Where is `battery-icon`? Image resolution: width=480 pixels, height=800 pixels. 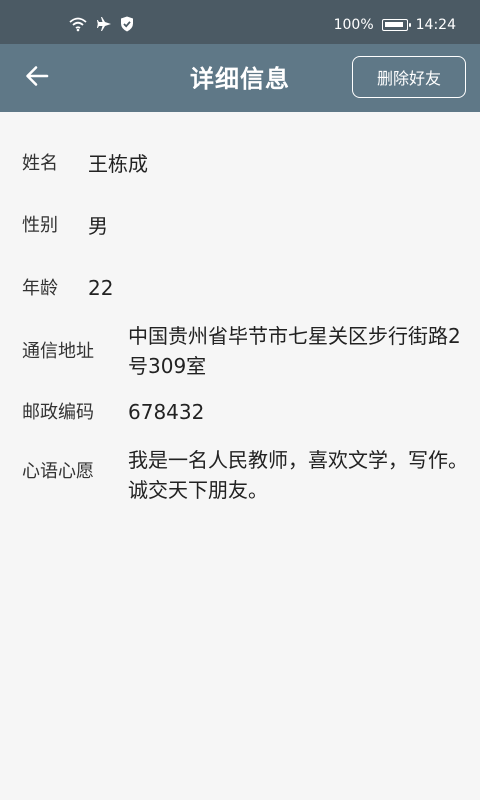 battery-icon is located at coordinates (396, 25).